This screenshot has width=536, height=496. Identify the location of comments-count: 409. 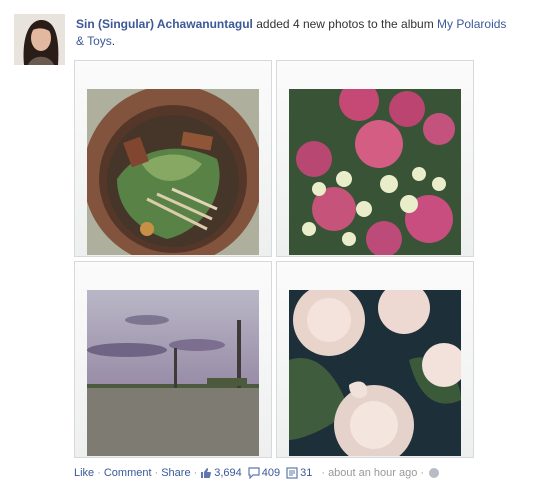
(264, 473).